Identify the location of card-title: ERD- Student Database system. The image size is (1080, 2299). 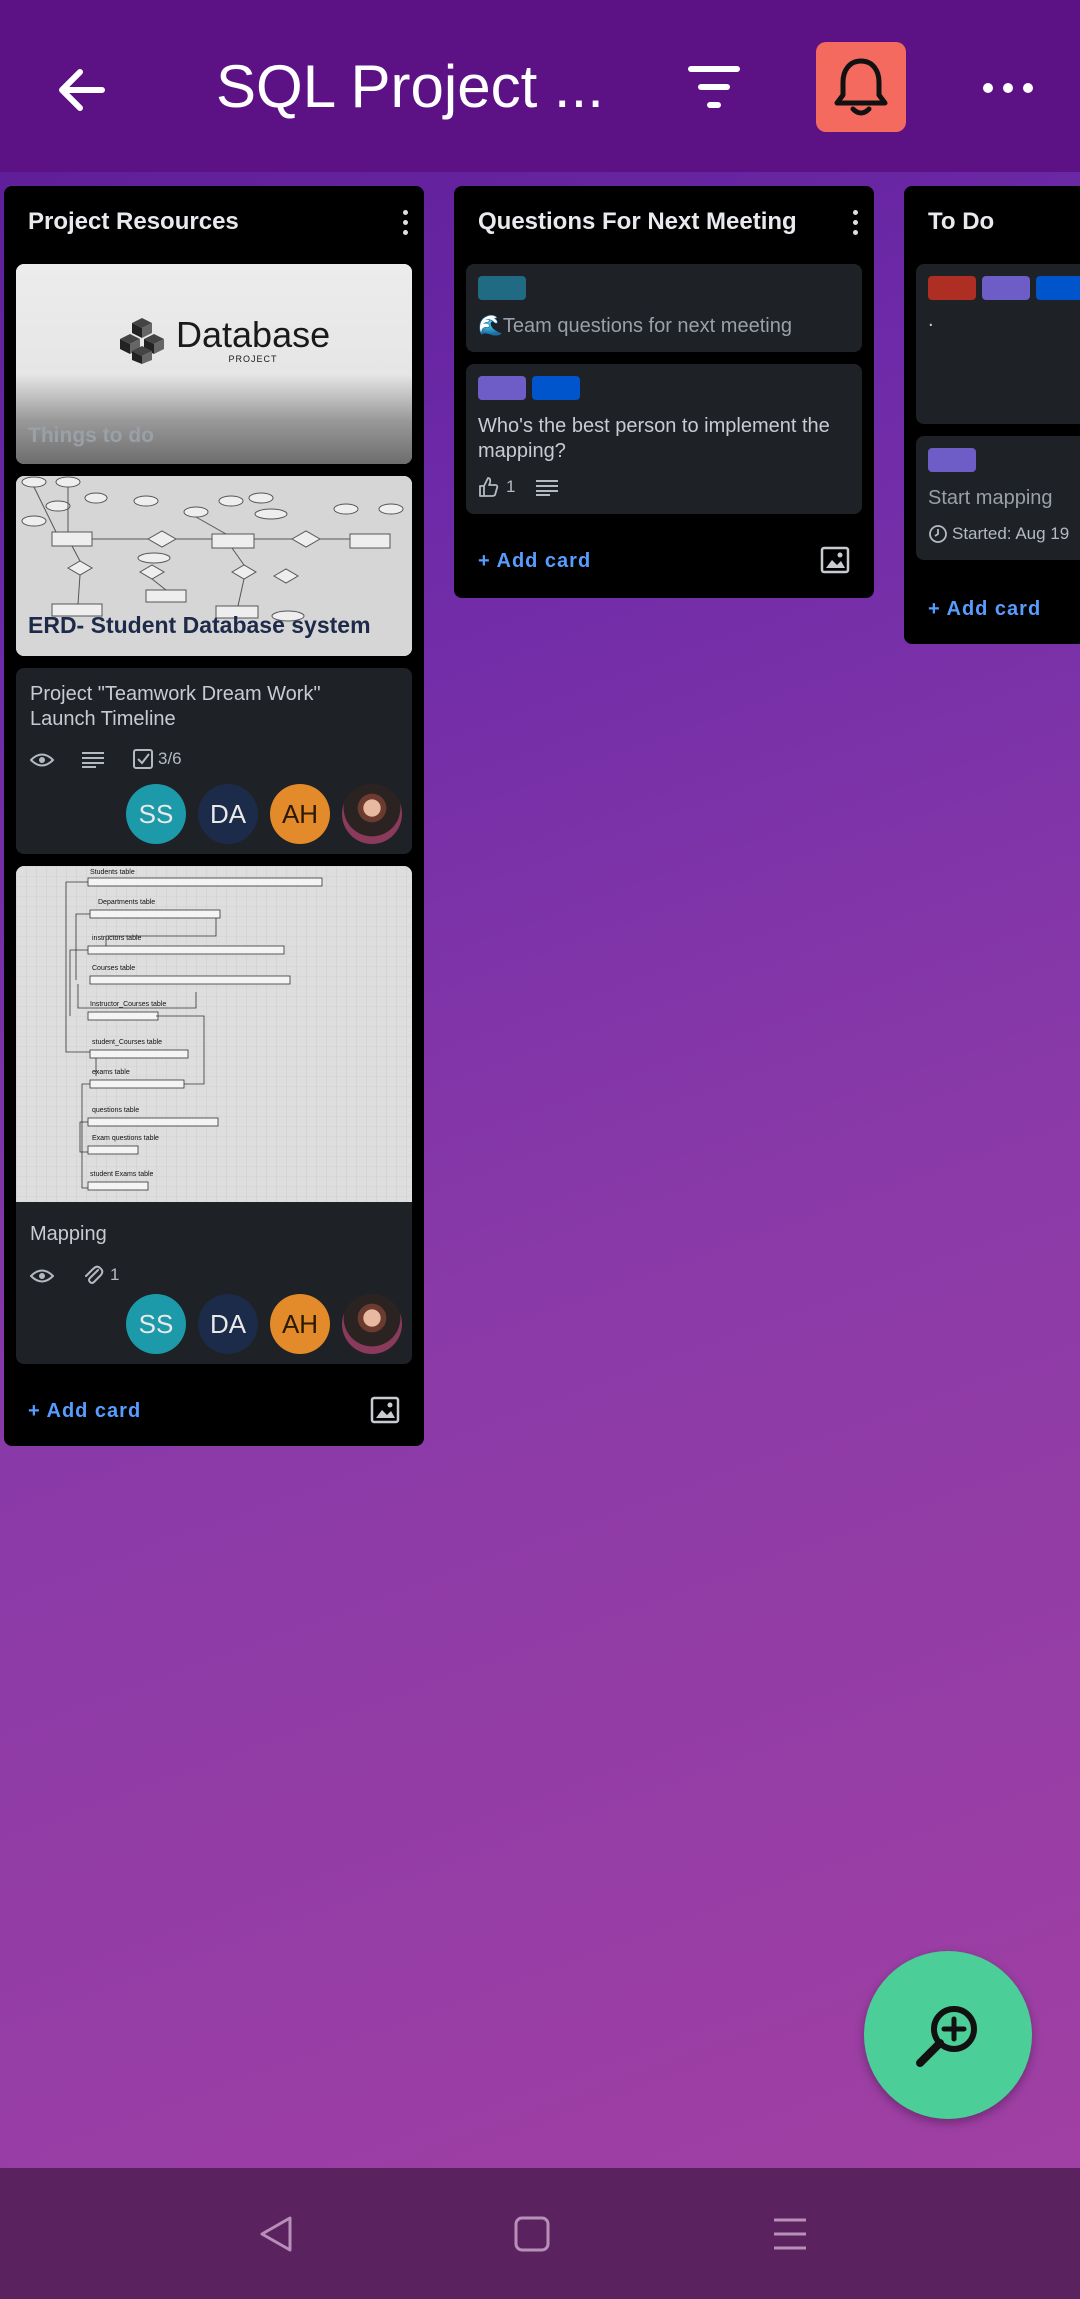
(199, 625).